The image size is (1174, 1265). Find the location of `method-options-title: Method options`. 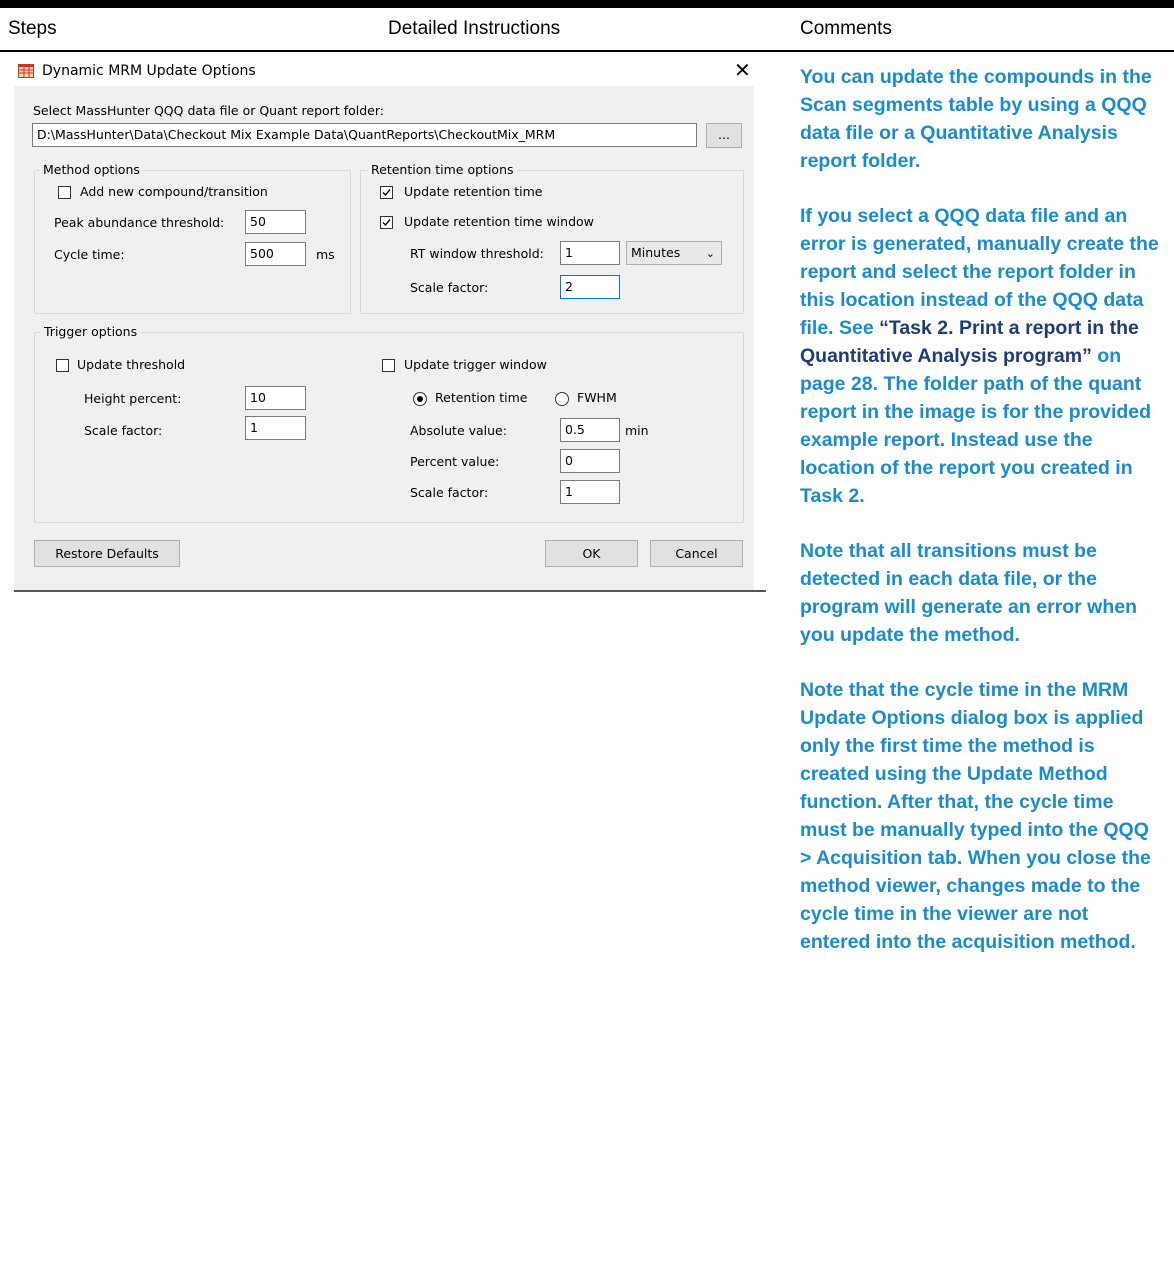

method-options-title: Method options is located at coordinates (91, 169).